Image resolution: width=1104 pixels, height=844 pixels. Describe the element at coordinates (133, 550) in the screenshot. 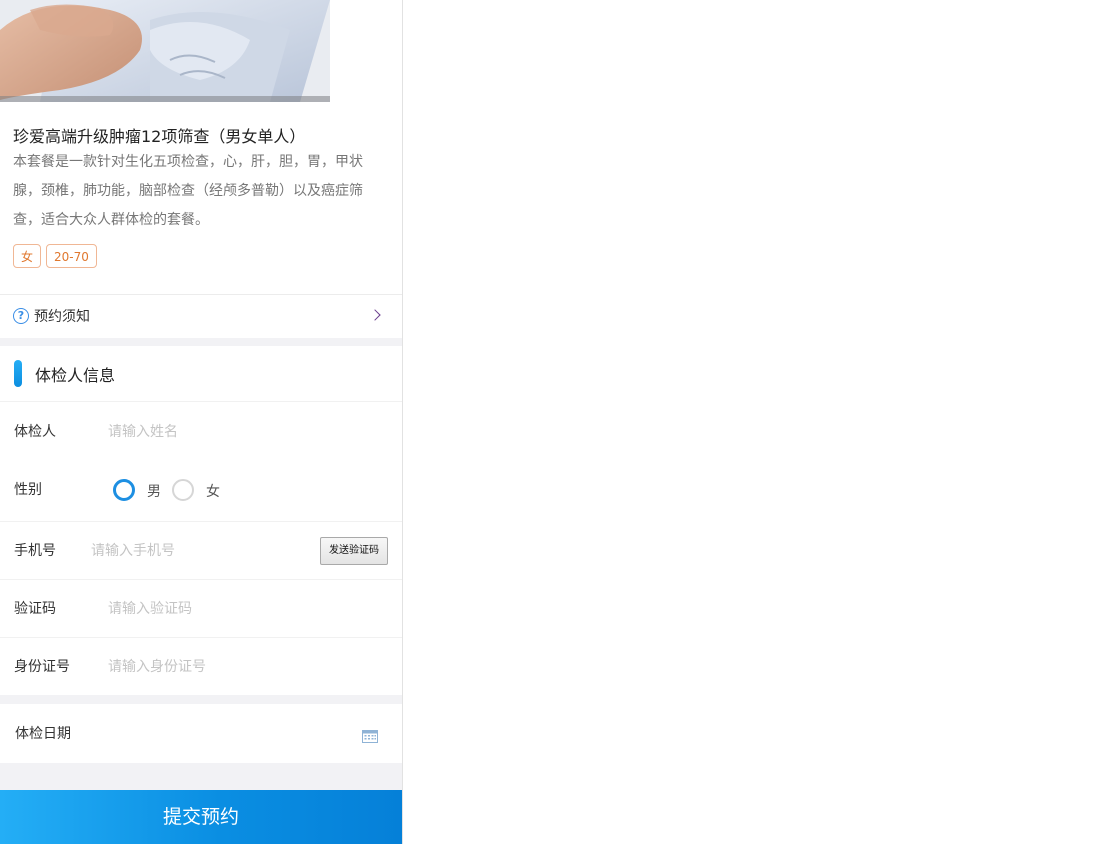

I see `phone-input: 请输入手机号` at that location.